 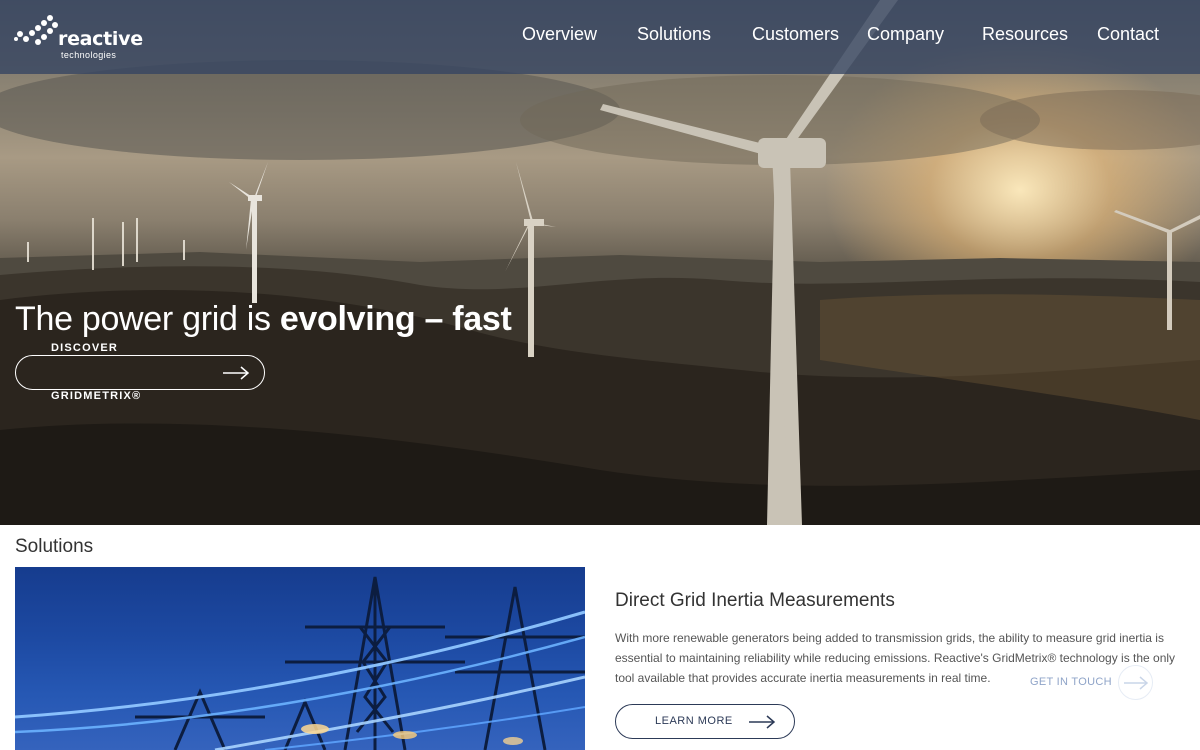 I want to click on get-in-touch-button: GET IN TOUCH, so click(x=1092, y=682).